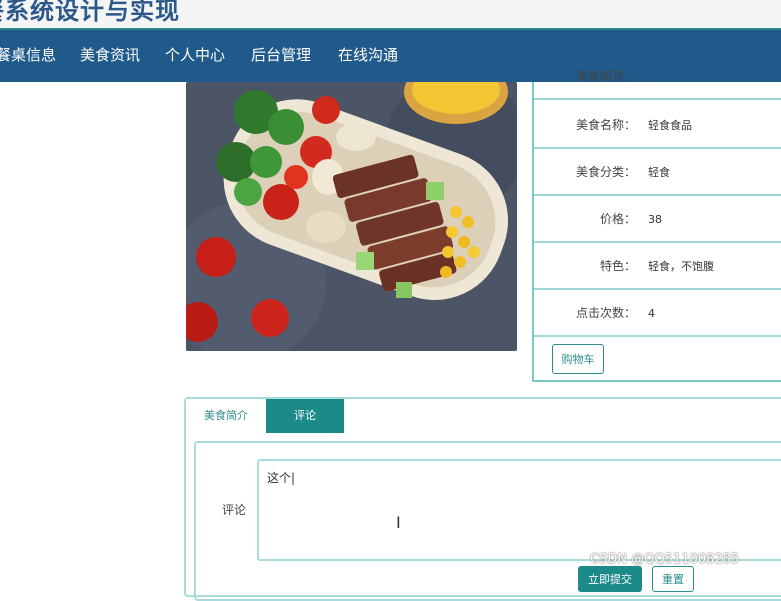 The height and width of the screenshot is (601, 781). Describe the element at coordinates (234, 510) in the screenshot. I see `comment-label: 评论` at that location.